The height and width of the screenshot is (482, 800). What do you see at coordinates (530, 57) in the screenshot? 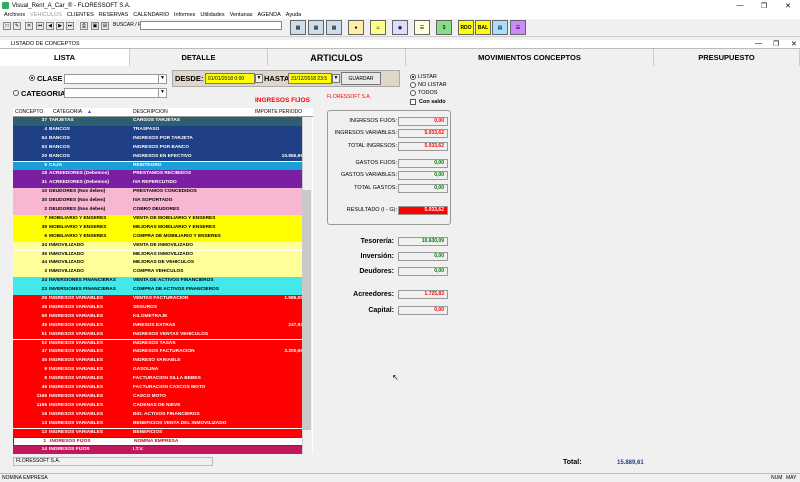
I see `tab-movimientos-conceptos: MOVIMIENTOS CONCEPTOS` at bounding box center [530, 57].